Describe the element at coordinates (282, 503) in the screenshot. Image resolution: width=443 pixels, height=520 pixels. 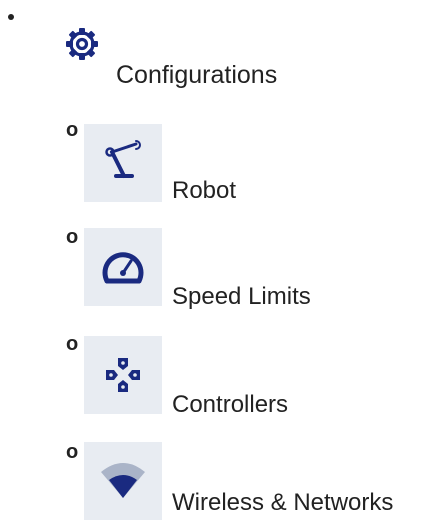
I see `wireless-networks-label: Wireless & Networks` at that location.